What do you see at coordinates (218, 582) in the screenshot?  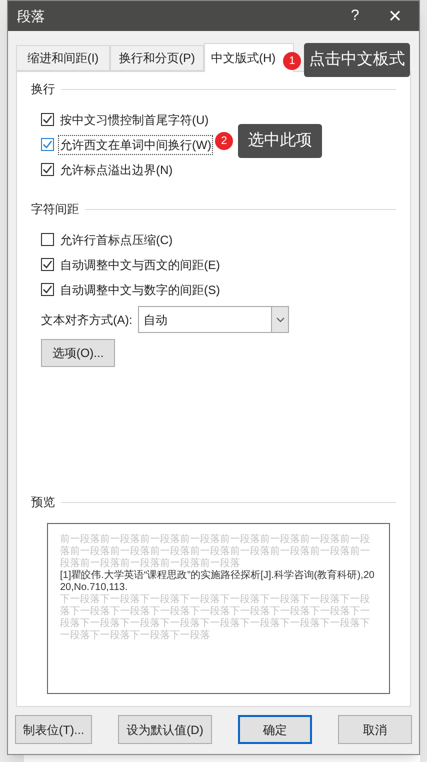 I see `preview-sample-text: [1]瞿皎伟.大学英语“课程思政”的实施路径探析[J].科学咨询(教育科研),2020,No.710,113.` at bounding box center [218, 582].